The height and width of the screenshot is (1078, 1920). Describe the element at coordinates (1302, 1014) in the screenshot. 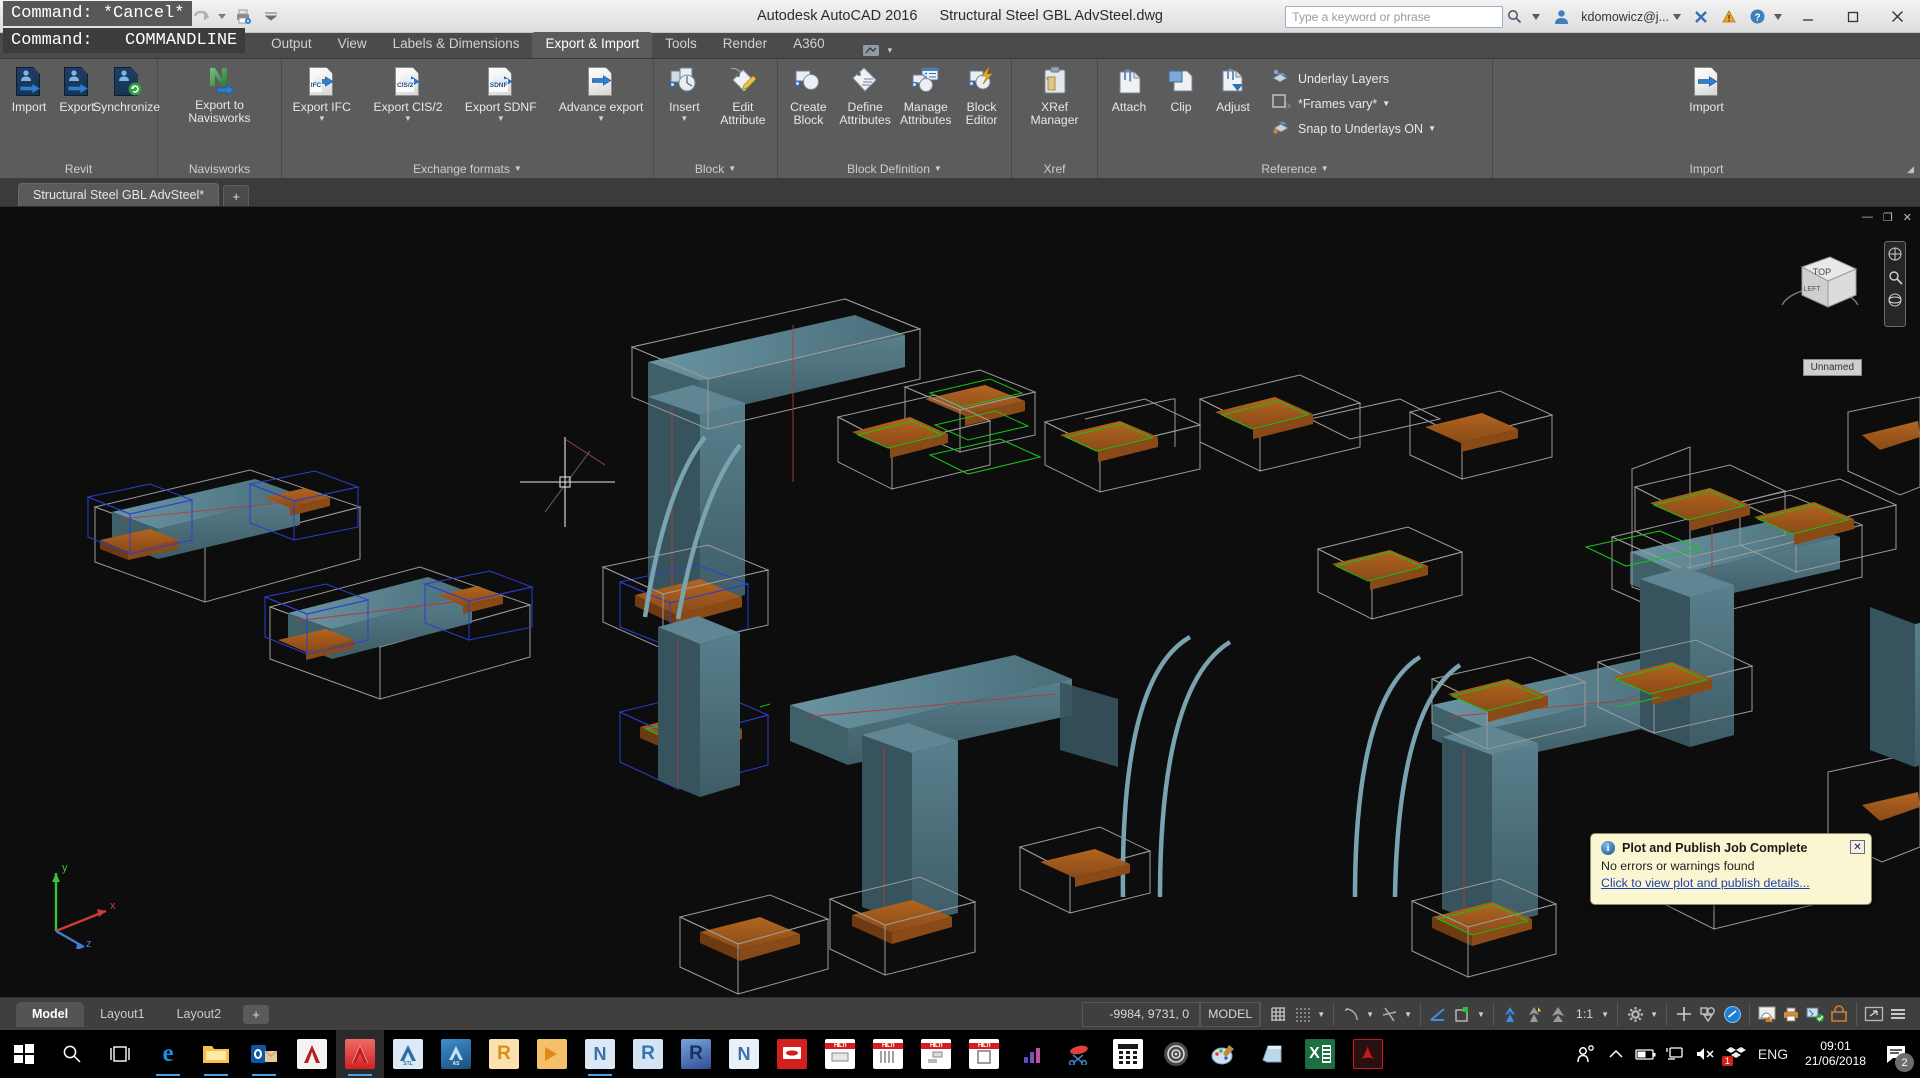

I see `snap-mode-icon` at that location.